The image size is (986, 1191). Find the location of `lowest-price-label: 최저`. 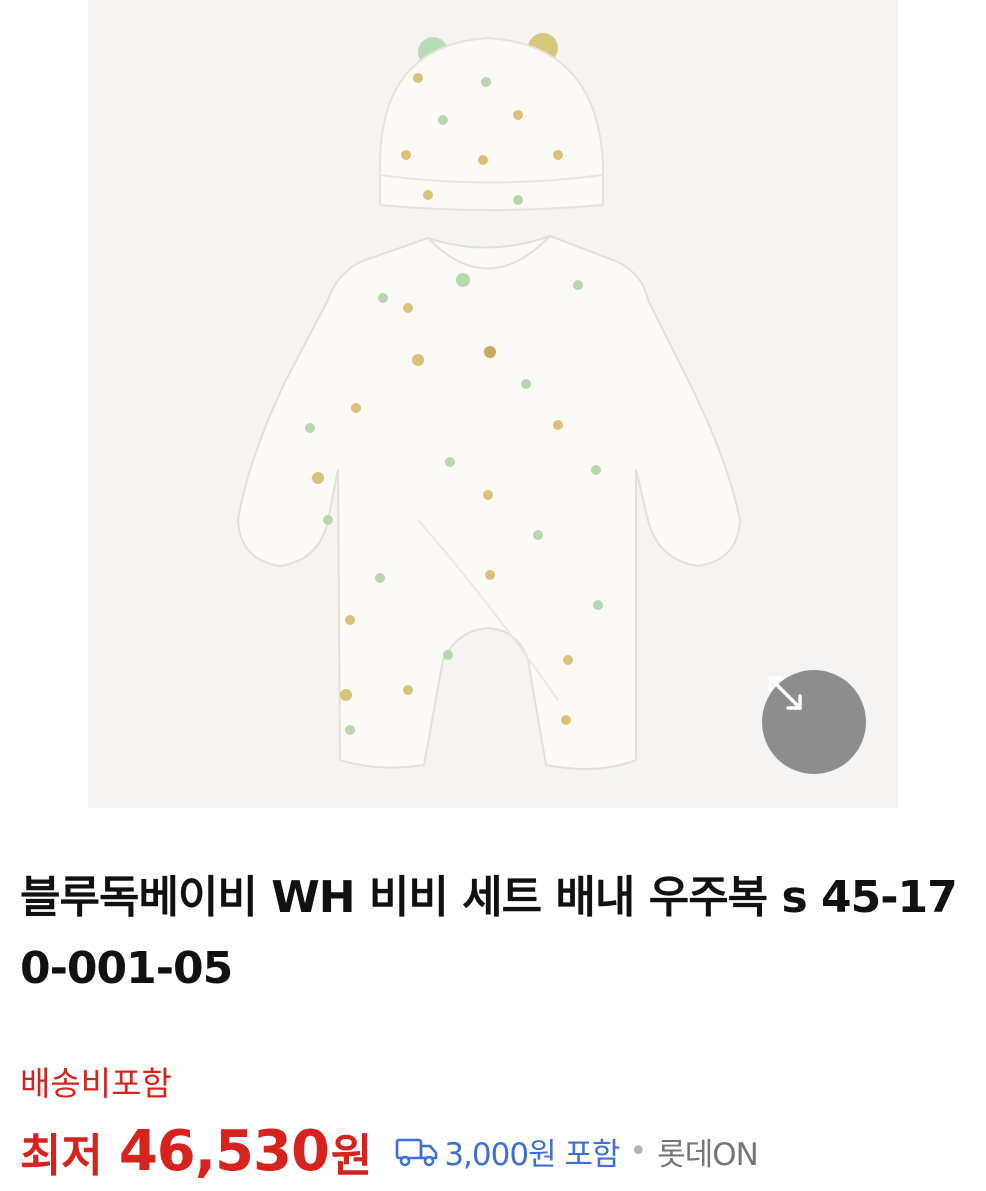

lowest-price-label: 최저 is located at coordinates (61, 1155).